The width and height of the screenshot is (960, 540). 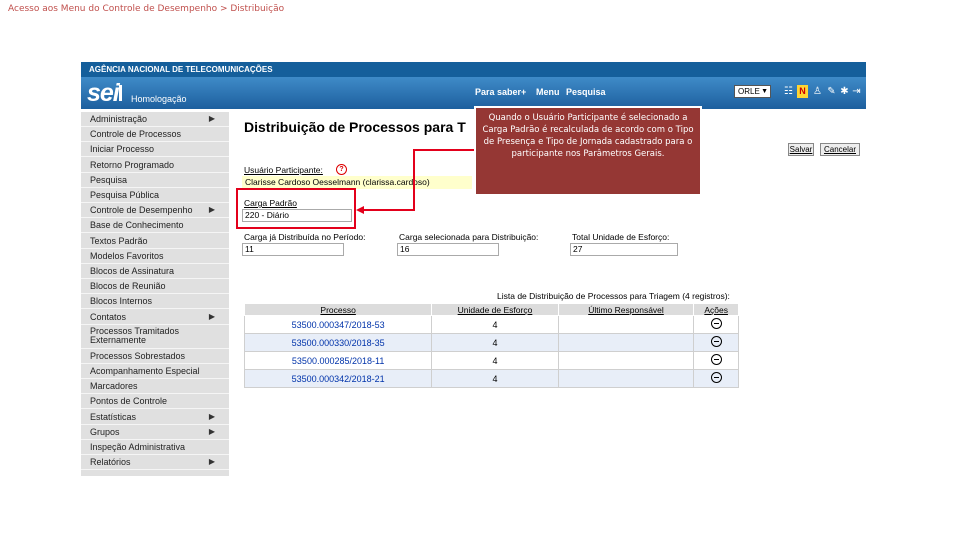 I want to click on sidebar-item: Acompanhamento Especial, so click(x=155, y=371).